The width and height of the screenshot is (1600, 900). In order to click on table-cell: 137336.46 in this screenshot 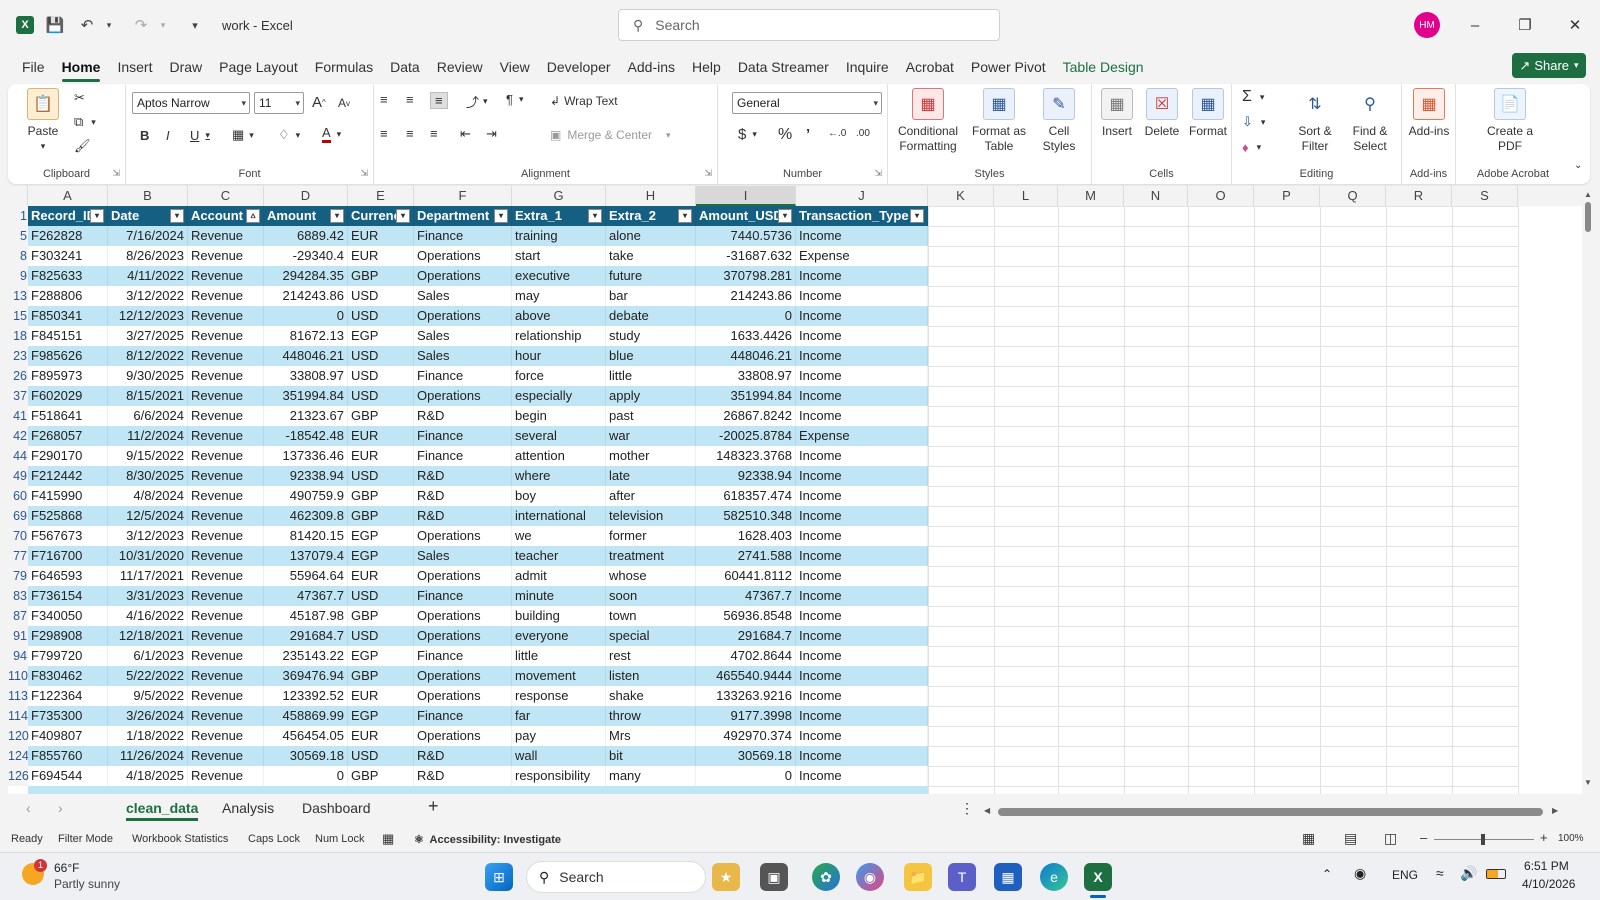, I will do `click(306, 456)`.